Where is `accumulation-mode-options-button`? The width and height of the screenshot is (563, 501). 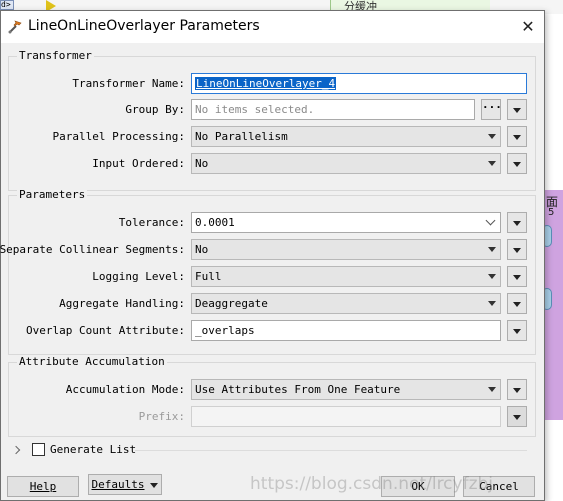 accumulation-mode-options-button is located at coordinates (517, 389).